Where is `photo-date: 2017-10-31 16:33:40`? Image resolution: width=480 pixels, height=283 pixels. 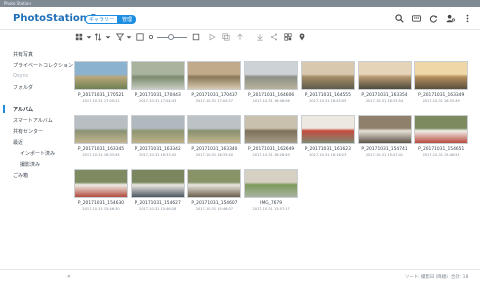 photo-date: 2017-10-31 16:33:40 is located at coordinates (214, 155).